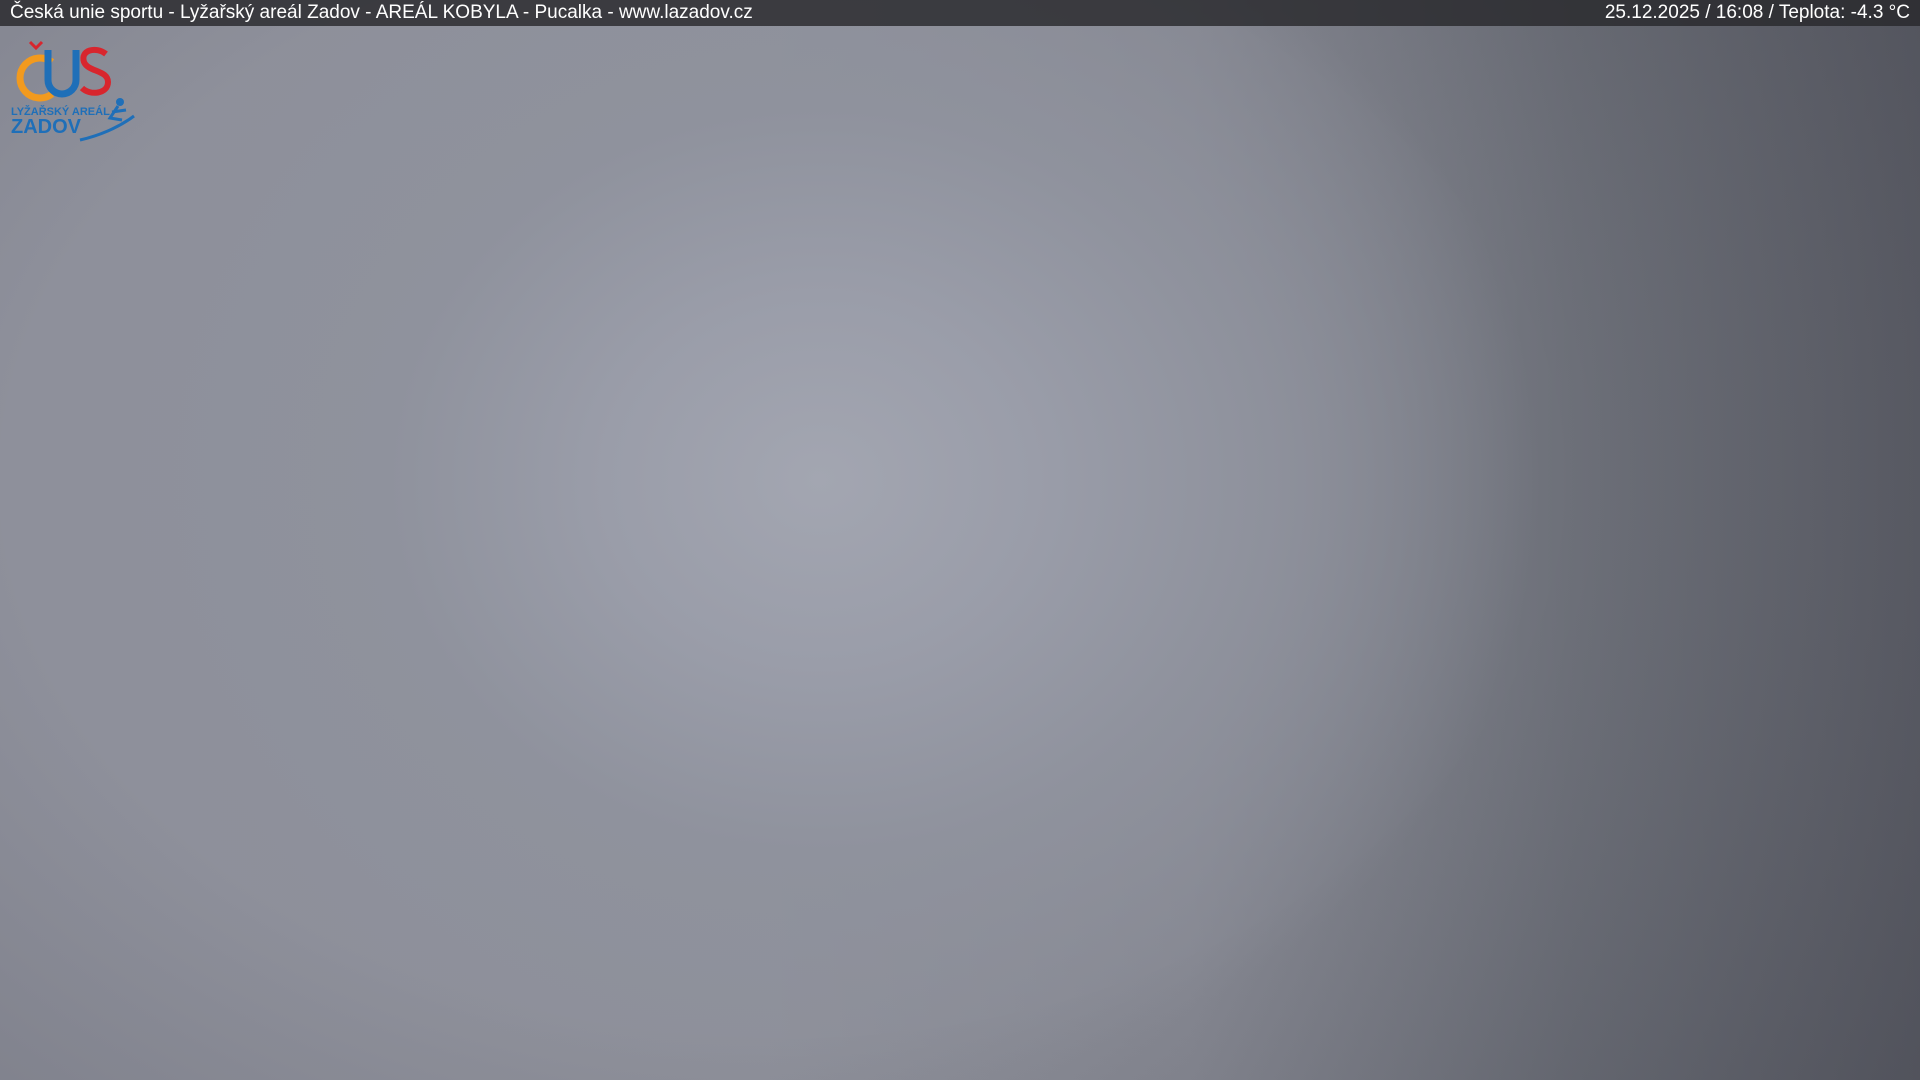 The width and height of the screenshot is (1920, 1080). Describe the element at coordinates (46, 127) in the screenshot. I see `logo-name: ZADOV` at that location.